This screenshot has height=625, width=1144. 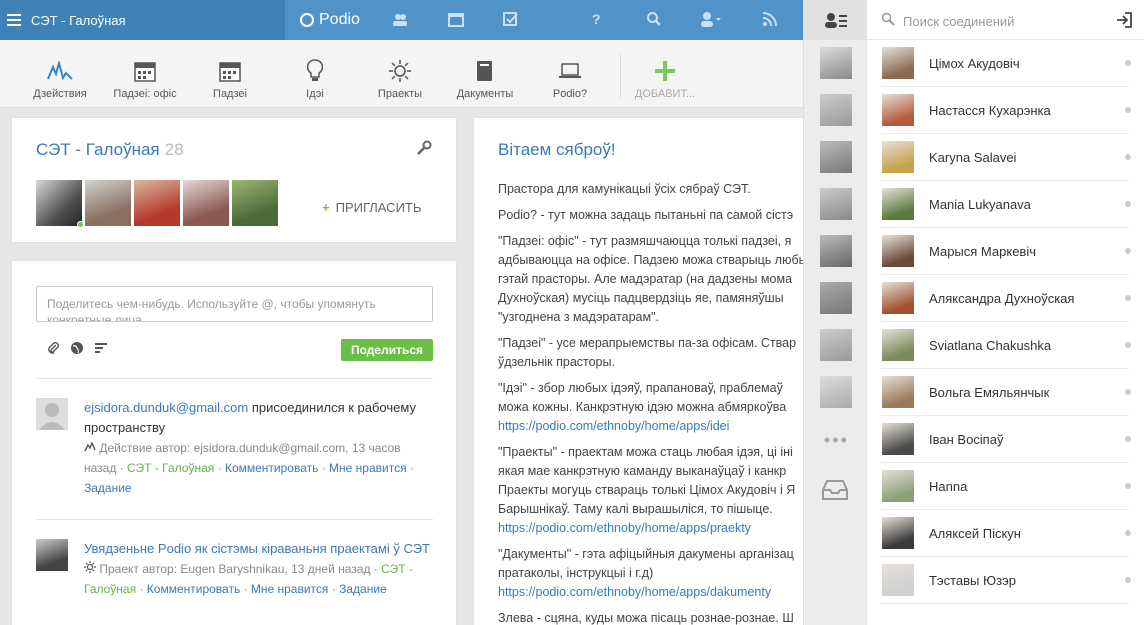 What do you see at coordinates (836, 20) in the screenshot?
I see `contacts-list-icon` at bounding box center [836, 20].